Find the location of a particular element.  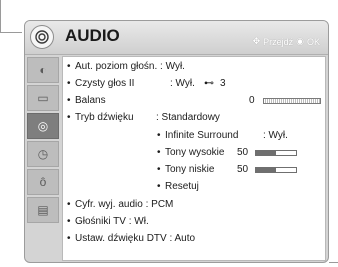

item-label: Balans is located at coordinates (90, 100).